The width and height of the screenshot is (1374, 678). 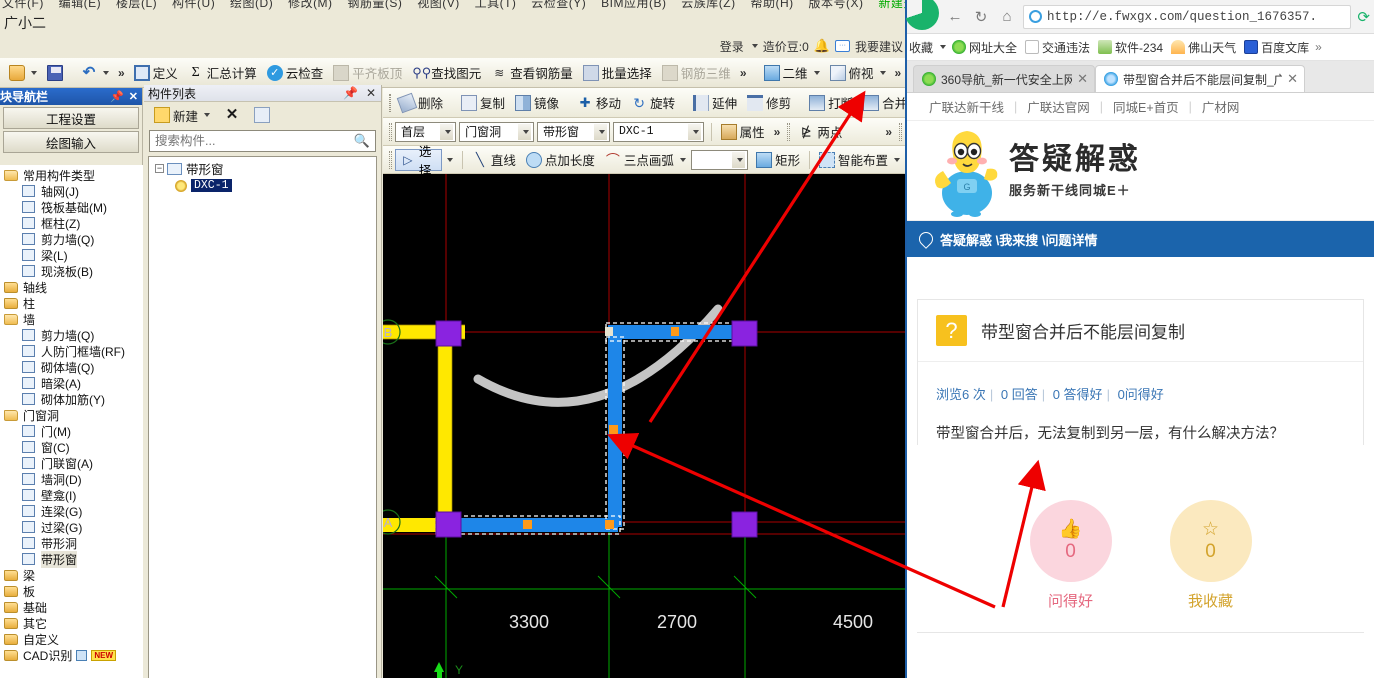 What do you see at coordinates (633, 5) in the screenshot?
I see `menu-item: BIM应用(B)` at bounding box center [633, 5].